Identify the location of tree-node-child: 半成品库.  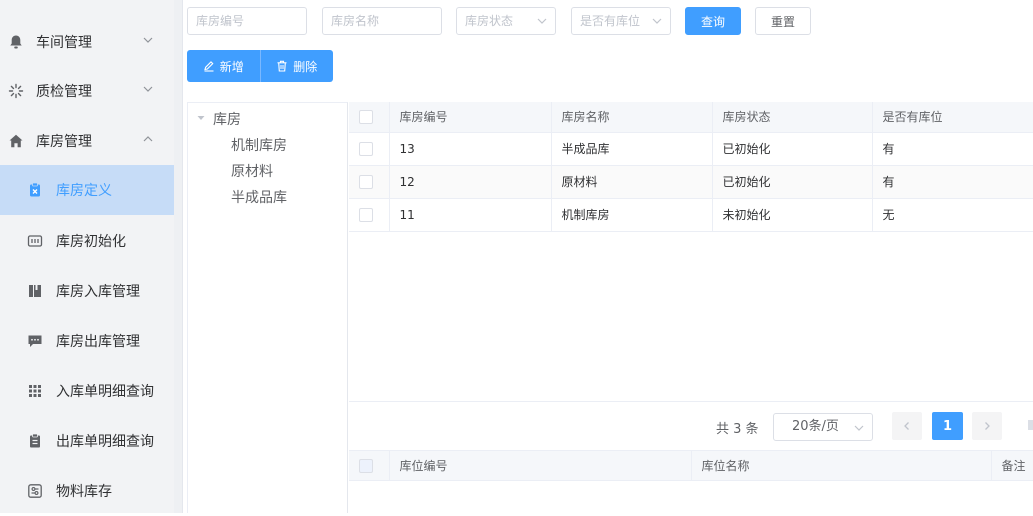
(259, 197).